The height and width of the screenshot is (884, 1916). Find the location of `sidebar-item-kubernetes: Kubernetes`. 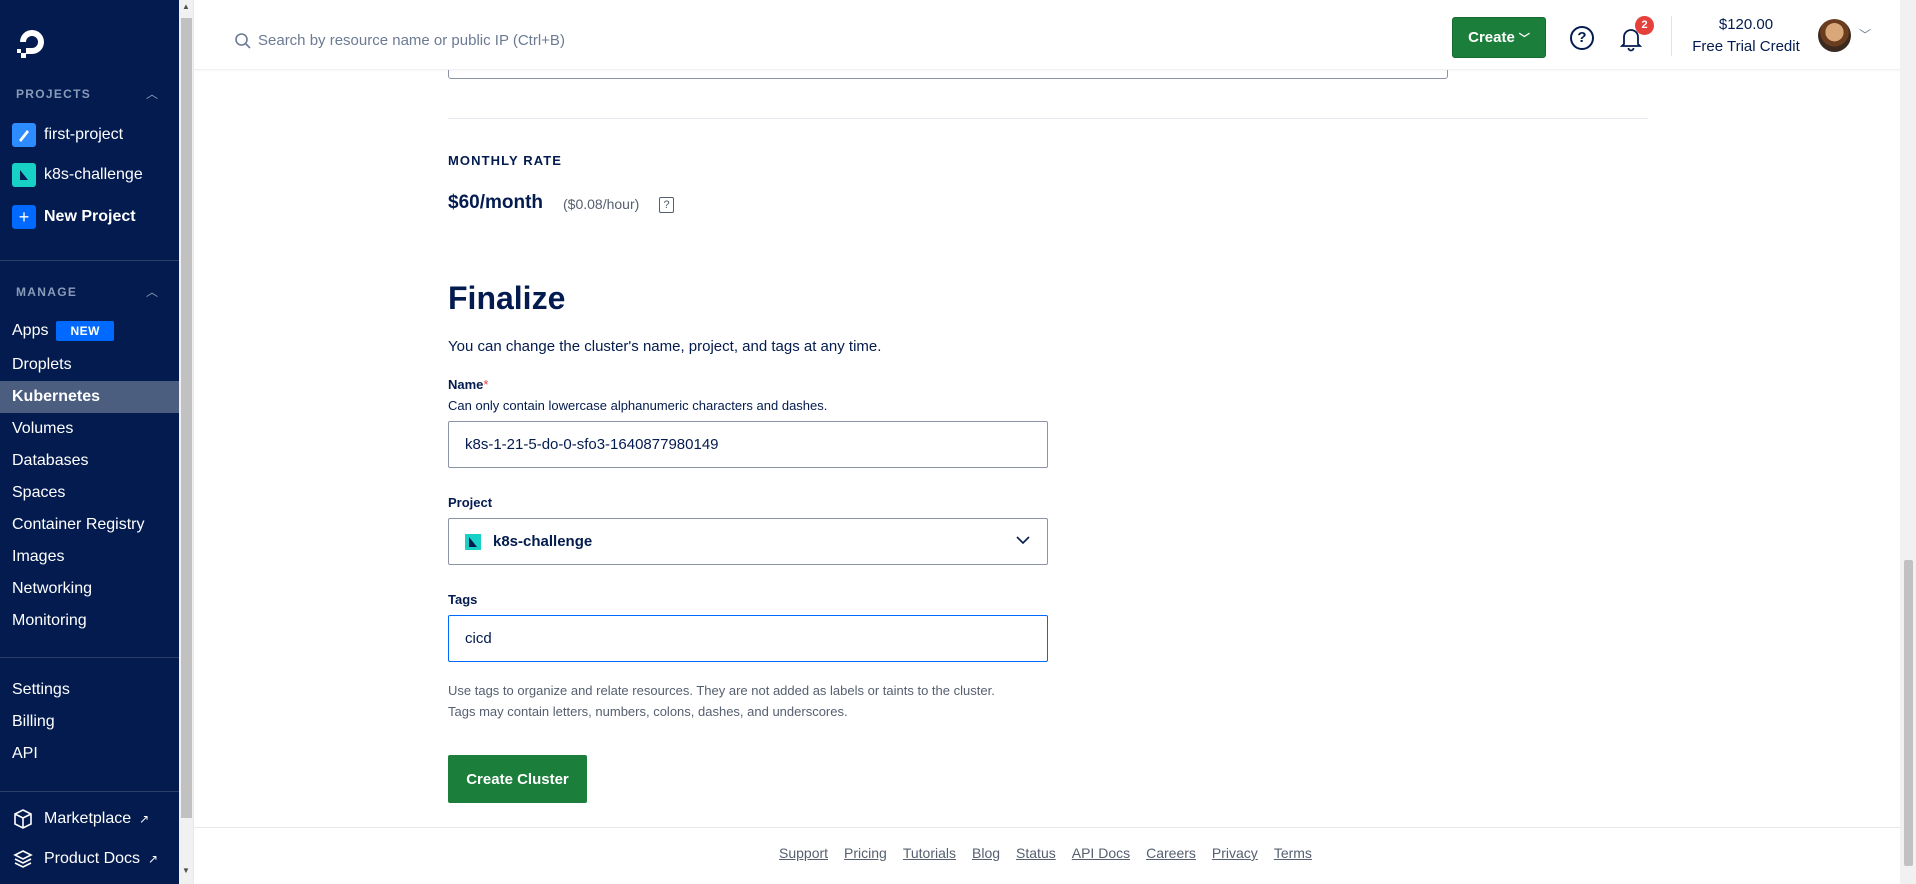

sidebar-item-kubernetes: Kubernetes is located at coordinates (89, 397).